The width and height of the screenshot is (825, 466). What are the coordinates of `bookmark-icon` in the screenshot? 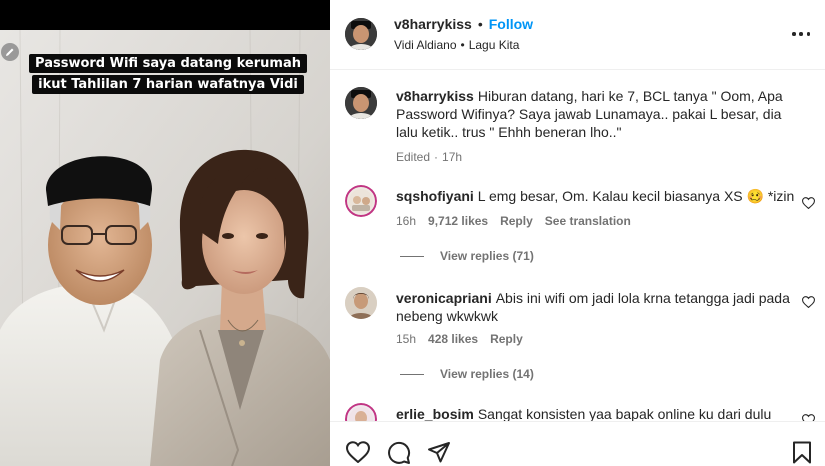 It's located at (802, 452).